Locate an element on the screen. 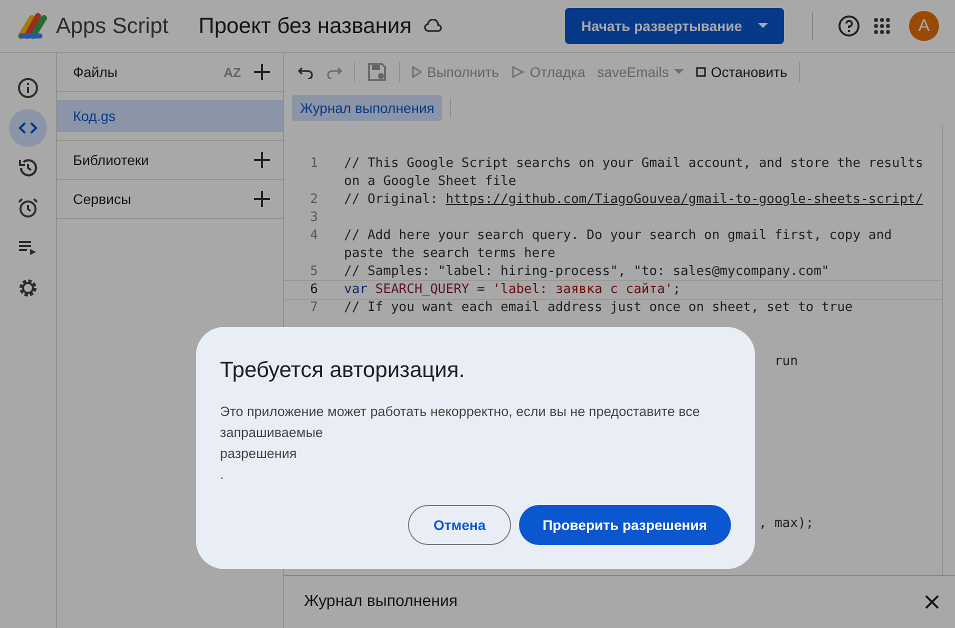 The width and height of the screenshot is (955, 628). line-number: 5 is located at coordinates (314, 272).